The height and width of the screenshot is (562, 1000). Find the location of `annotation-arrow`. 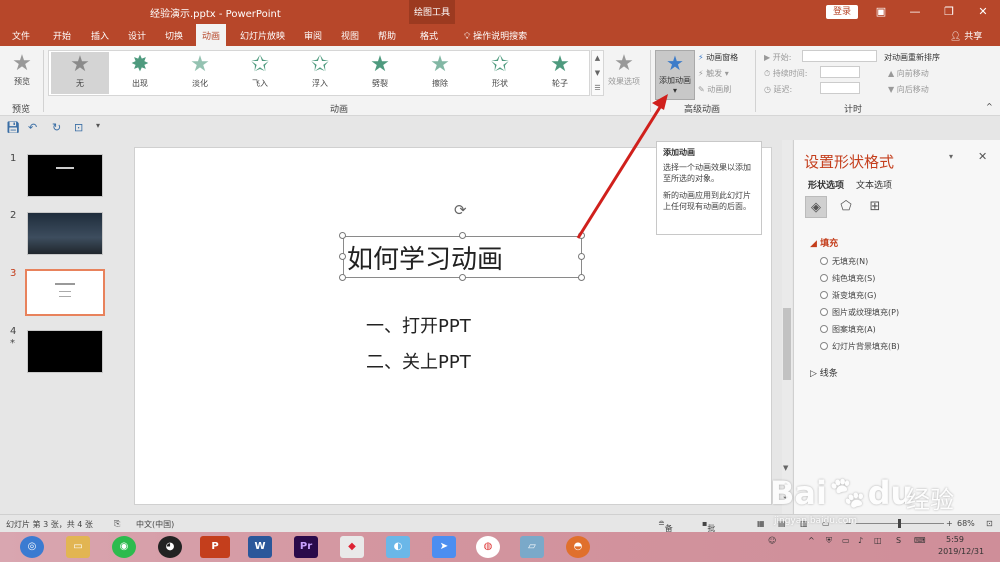

annotation-arrow is located at coordinates (622, 166).